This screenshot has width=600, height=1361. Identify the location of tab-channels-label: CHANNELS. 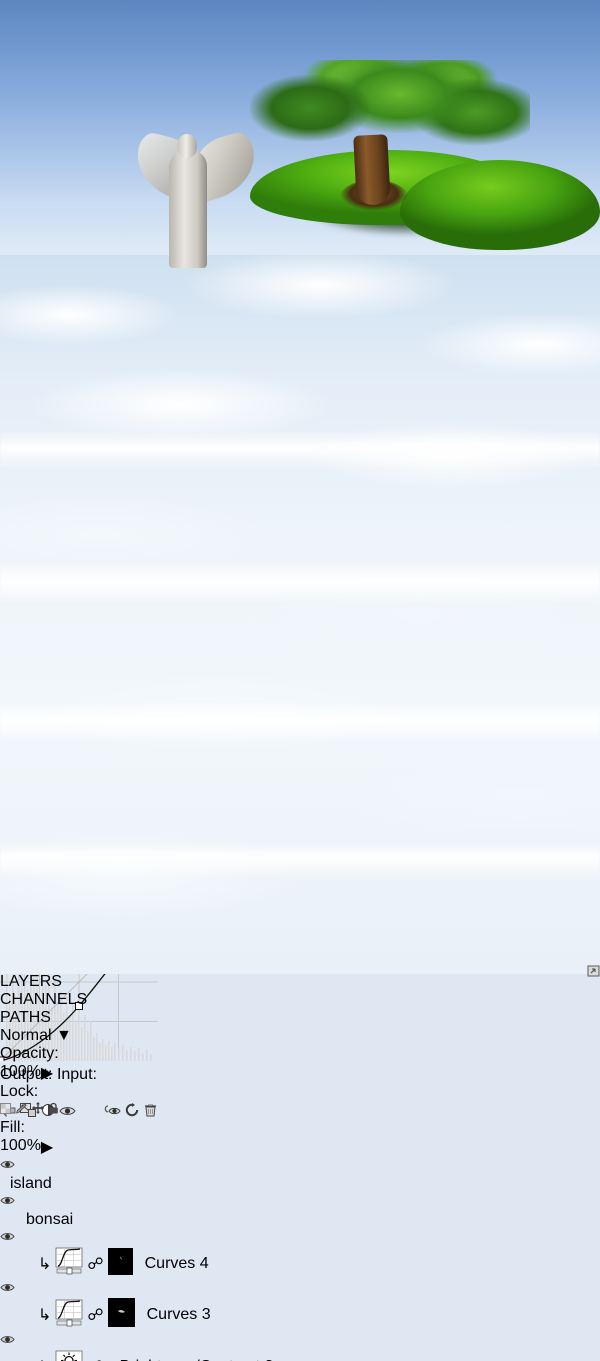
(43, 999).